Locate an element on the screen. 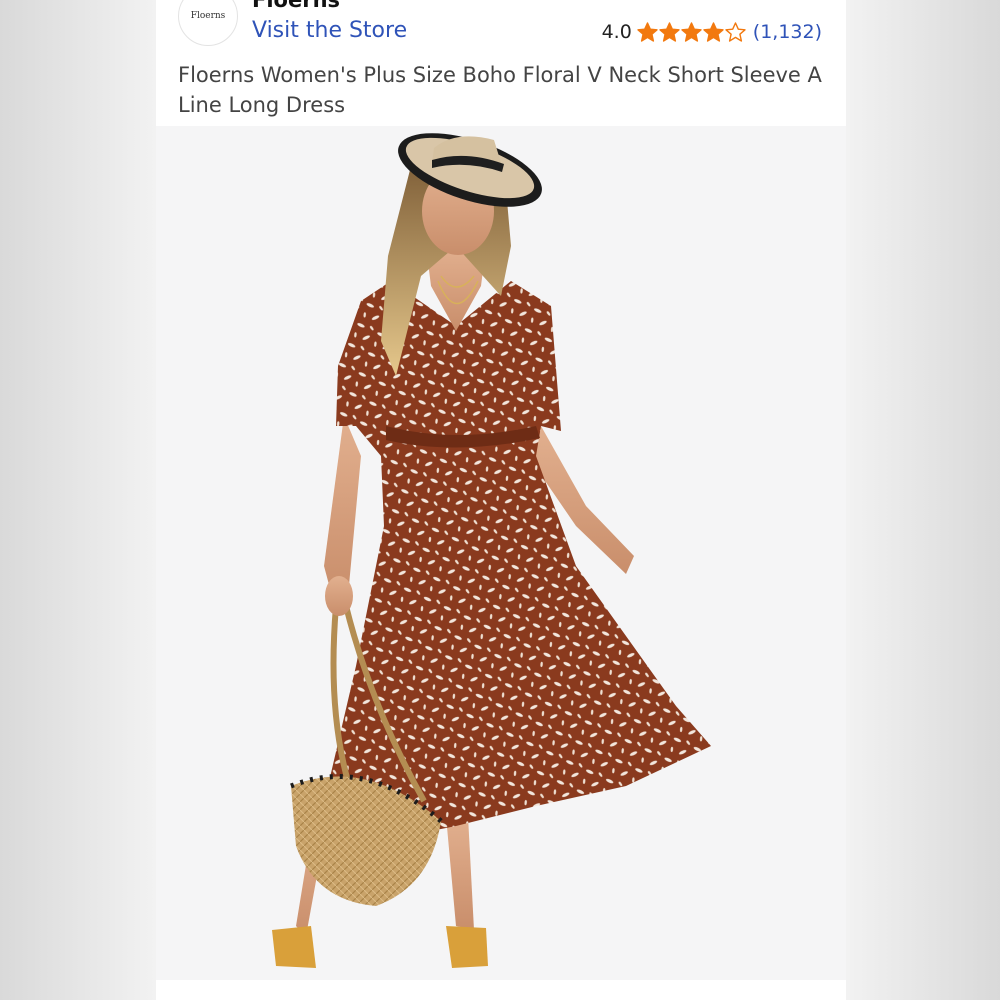  star-empty-icon is located at coordinates (735, 32).